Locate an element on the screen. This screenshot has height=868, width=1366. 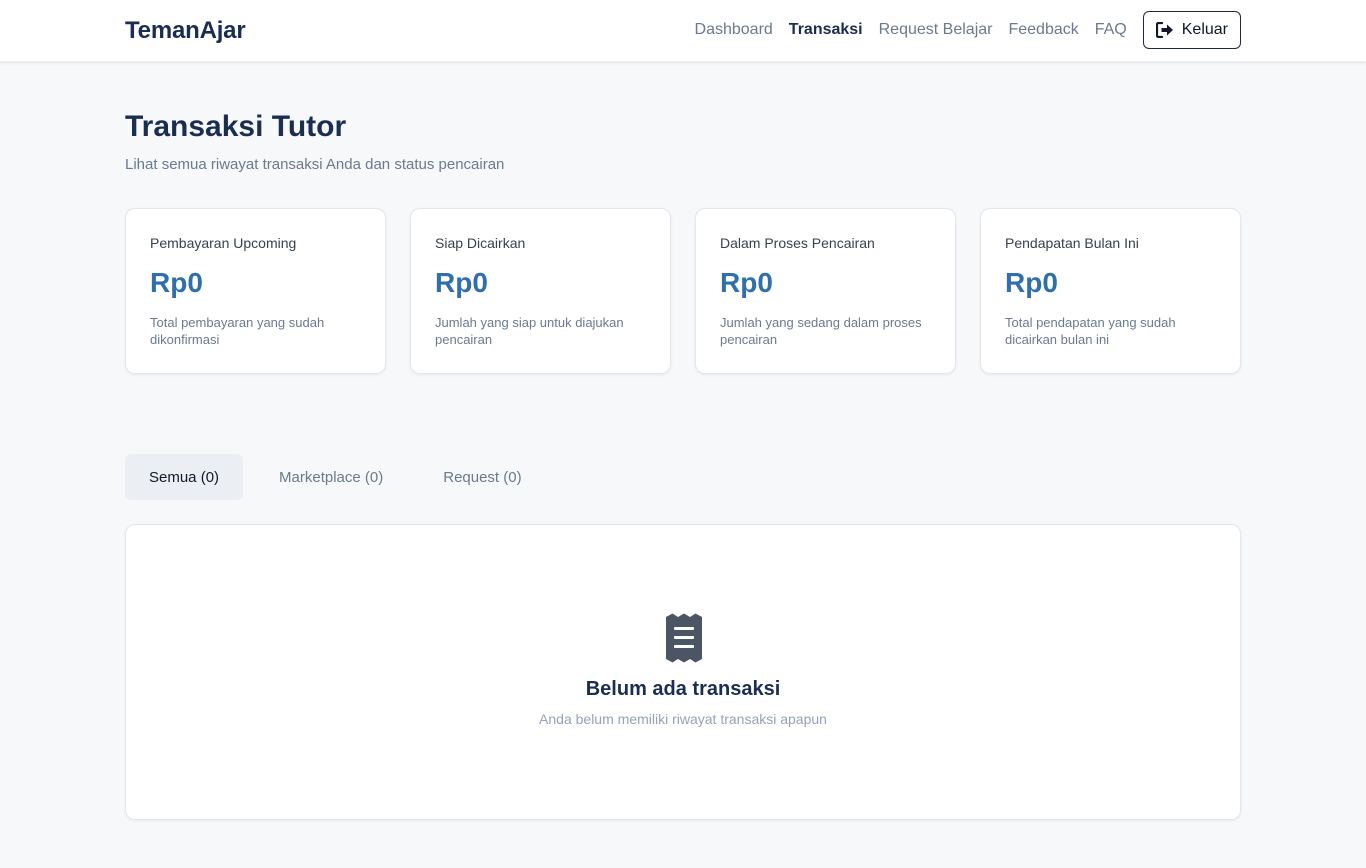
nav-link-faq: FAQ is located at coordinates (1111, 30).